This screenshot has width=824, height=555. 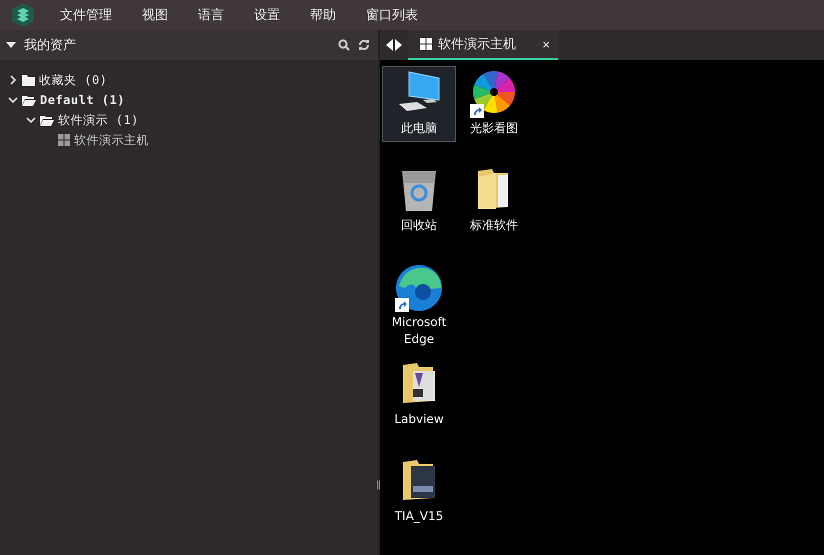 What do you see at coordinates (419, 128) in the screenshot?
I see `desktop-icon-label: 此电脑` at bounding box center [419, 128].